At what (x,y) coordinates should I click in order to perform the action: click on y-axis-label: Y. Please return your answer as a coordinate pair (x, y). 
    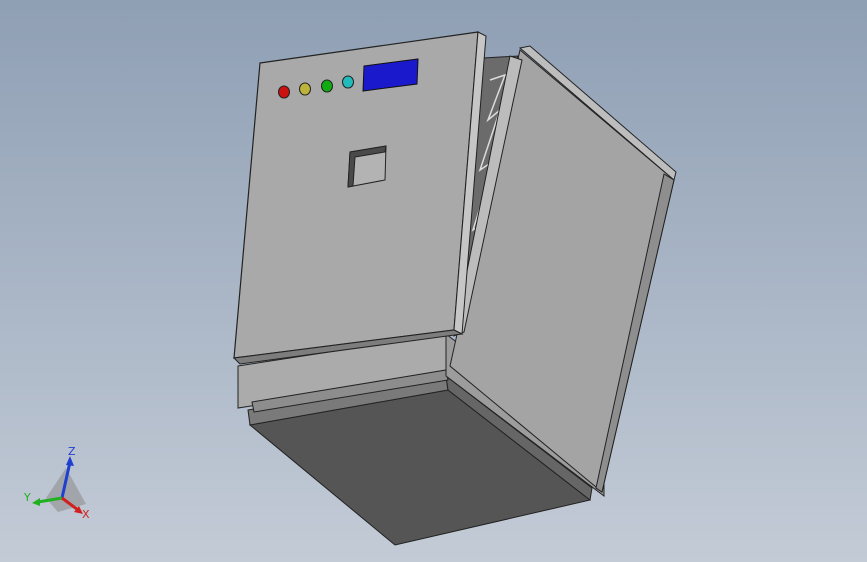
    Looking at the image, I should click on (27, 497).